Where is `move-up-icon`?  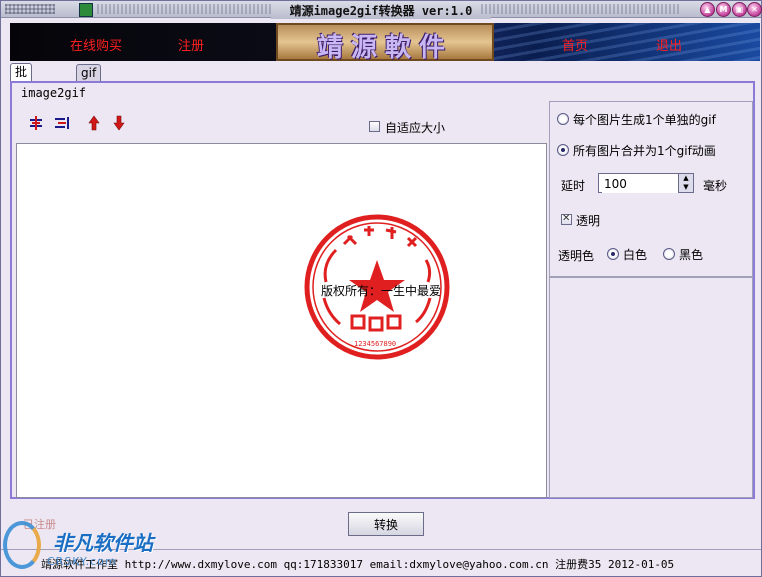 move-up-icon is located at coordinates (94, 123).